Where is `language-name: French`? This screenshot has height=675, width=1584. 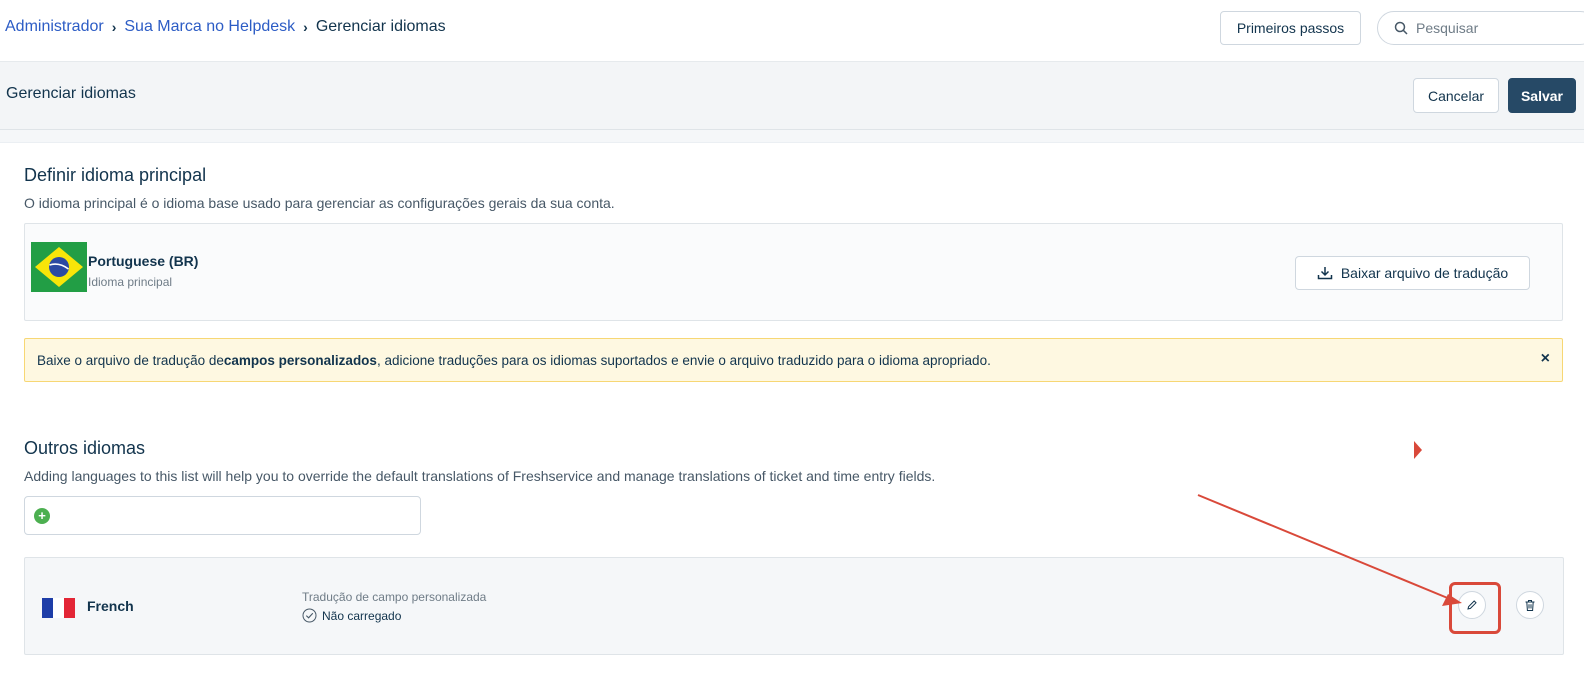 language-name: French is located at coordinates (110, 606).